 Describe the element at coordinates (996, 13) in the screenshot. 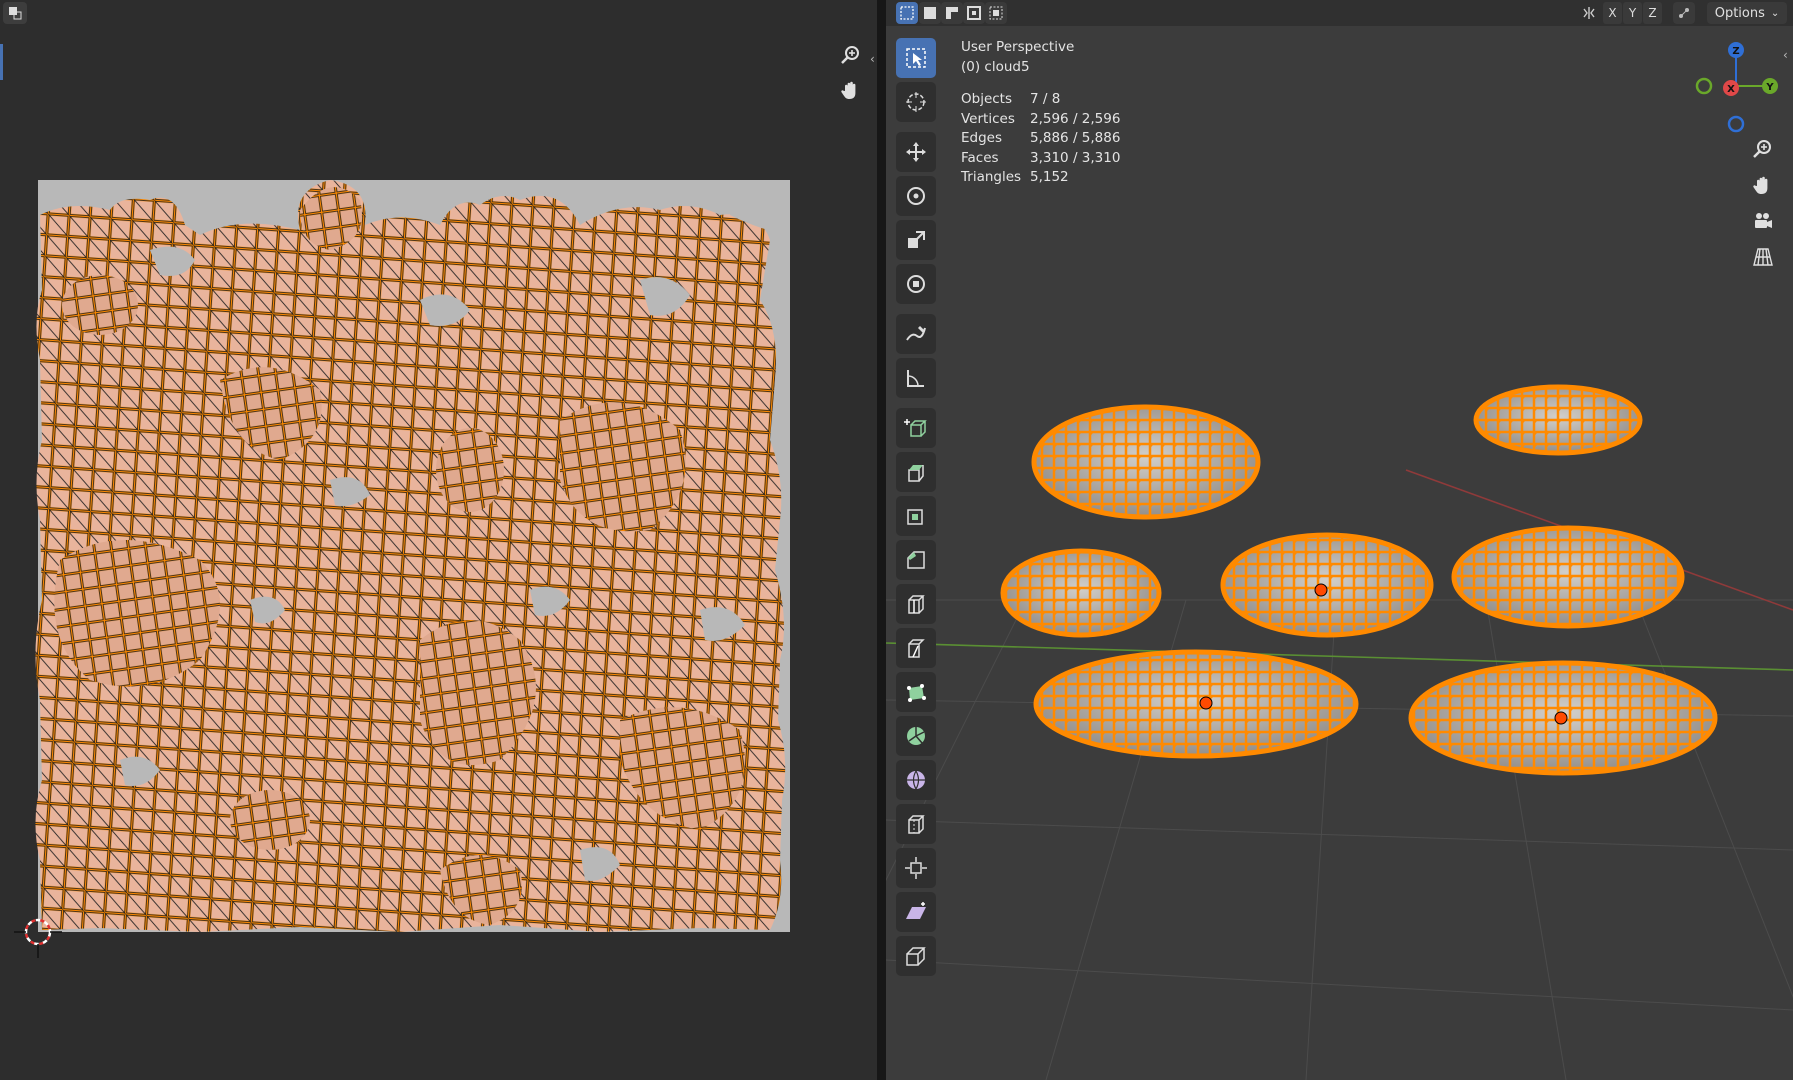

I see `select-intersect-icon` at that location.